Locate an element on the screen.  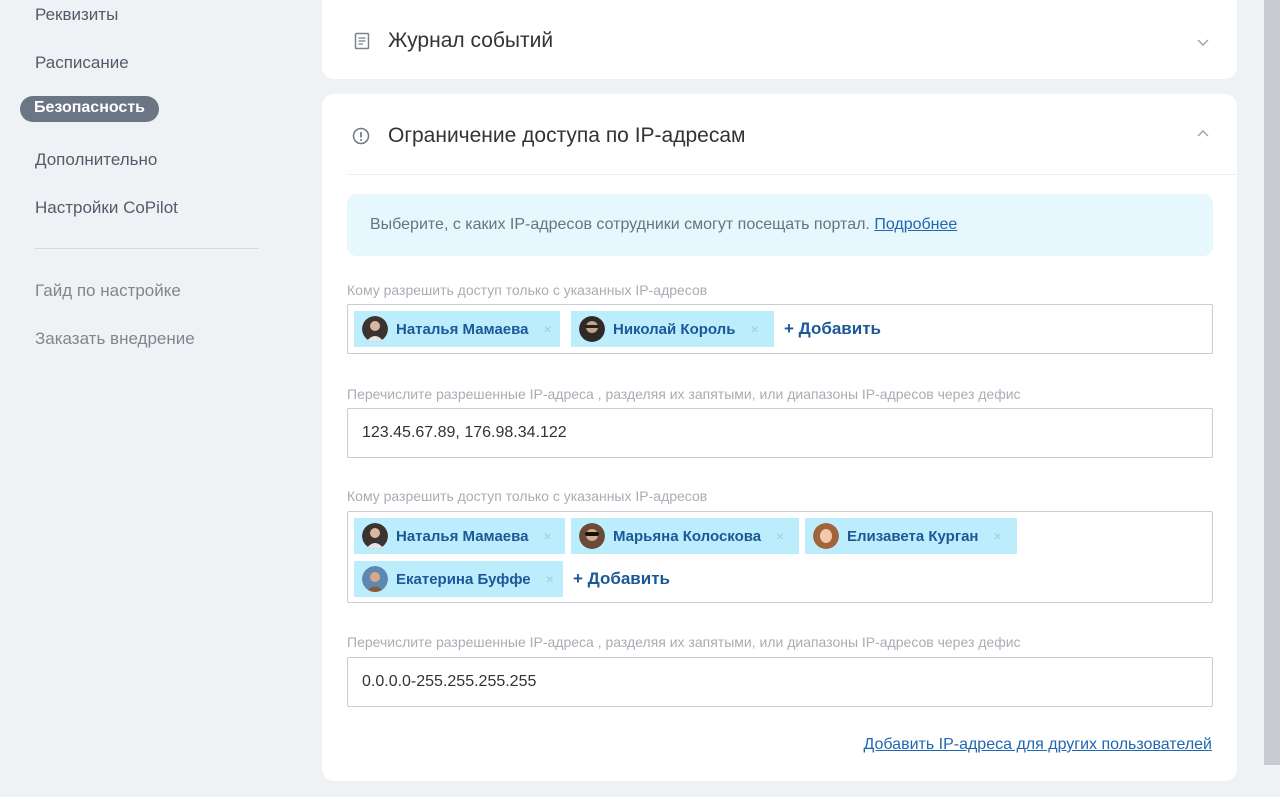
sidebar-item-security: Безопасность is located at coordinates (89, 109).